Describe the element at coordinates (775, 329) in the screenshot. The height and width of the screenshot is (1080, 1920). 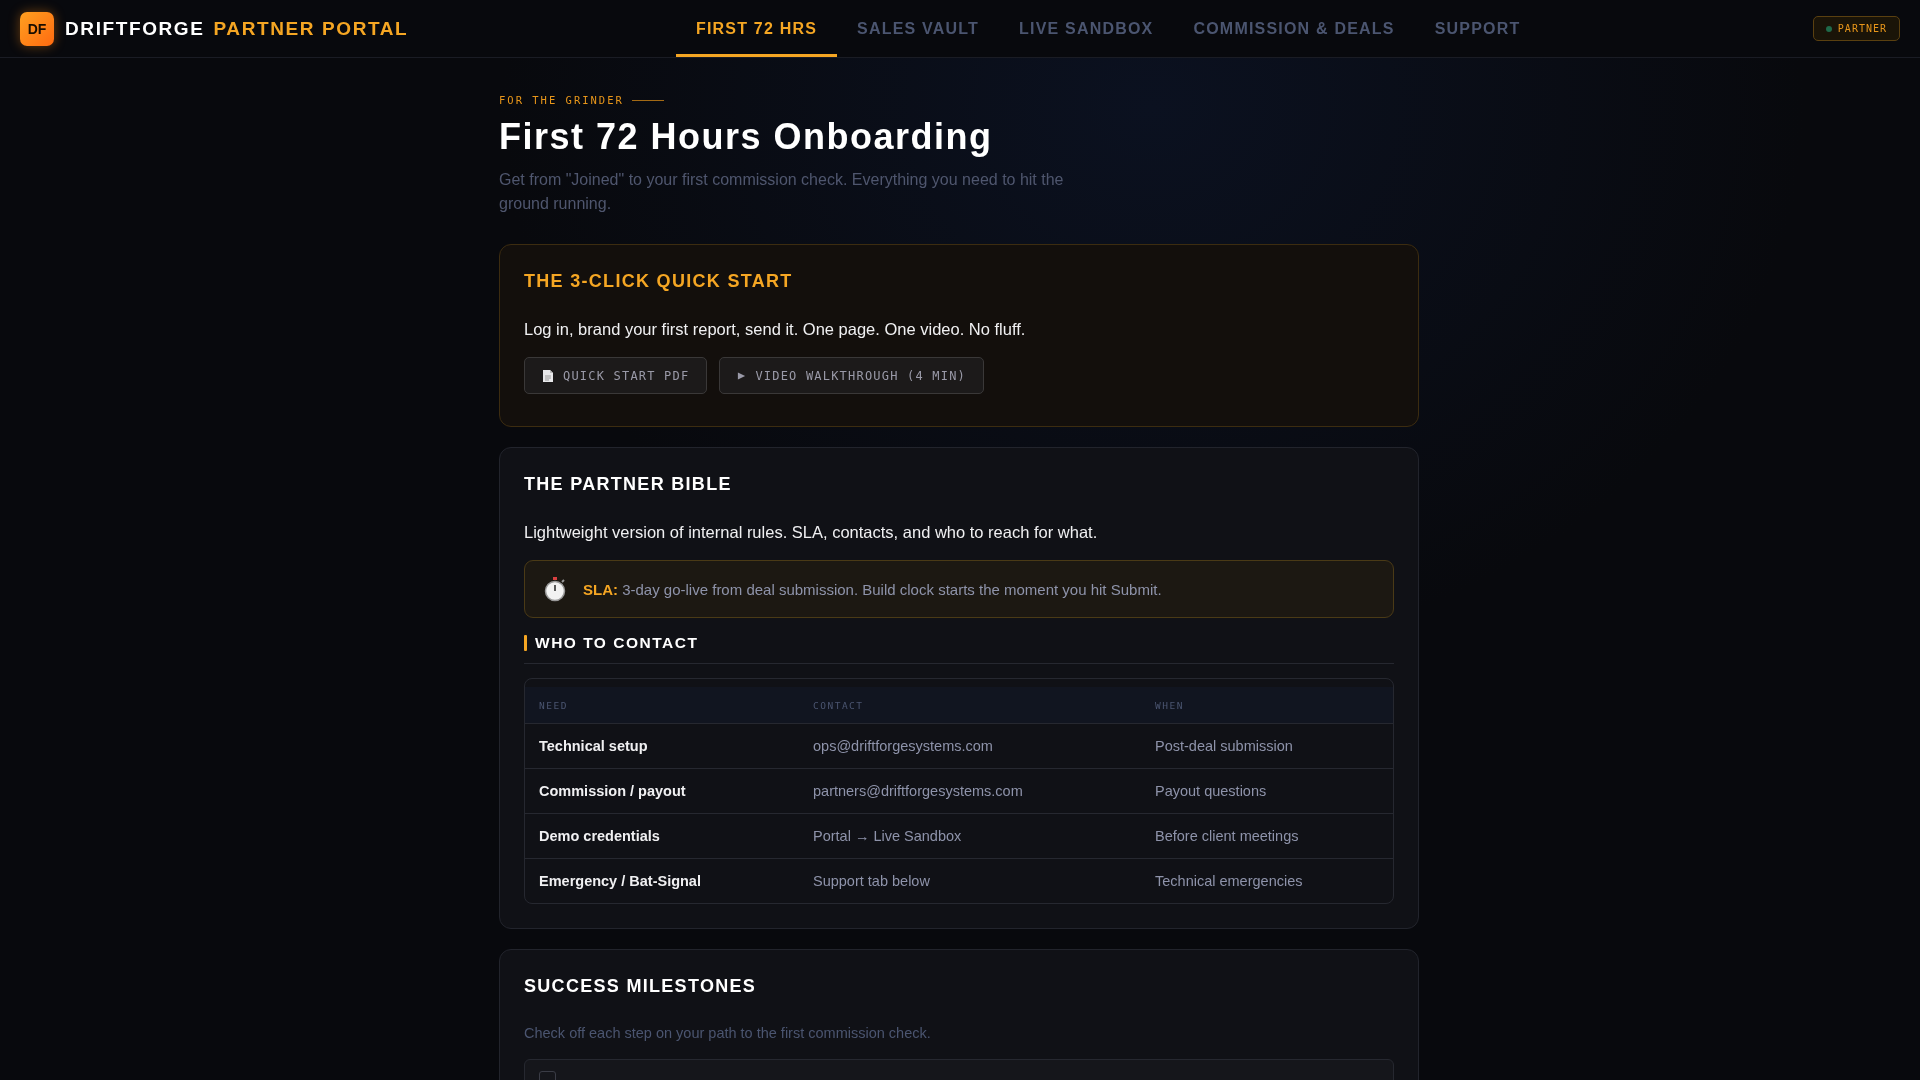
I see `card-text: Log in, brand your first report, send it. One page. One video. No fluff.` at that location.